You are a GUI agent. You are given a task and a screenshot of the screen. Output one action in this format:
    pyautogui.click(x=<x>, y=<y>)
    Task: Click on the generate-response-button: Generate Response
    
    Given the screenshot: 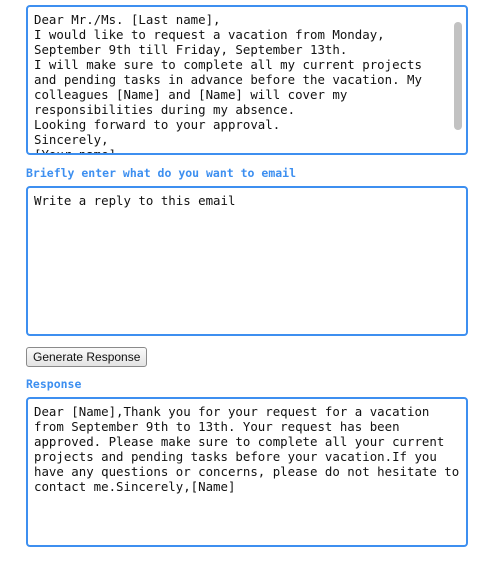 What is the action you would take?
    pyautogui.click(x=87, y=357)
    